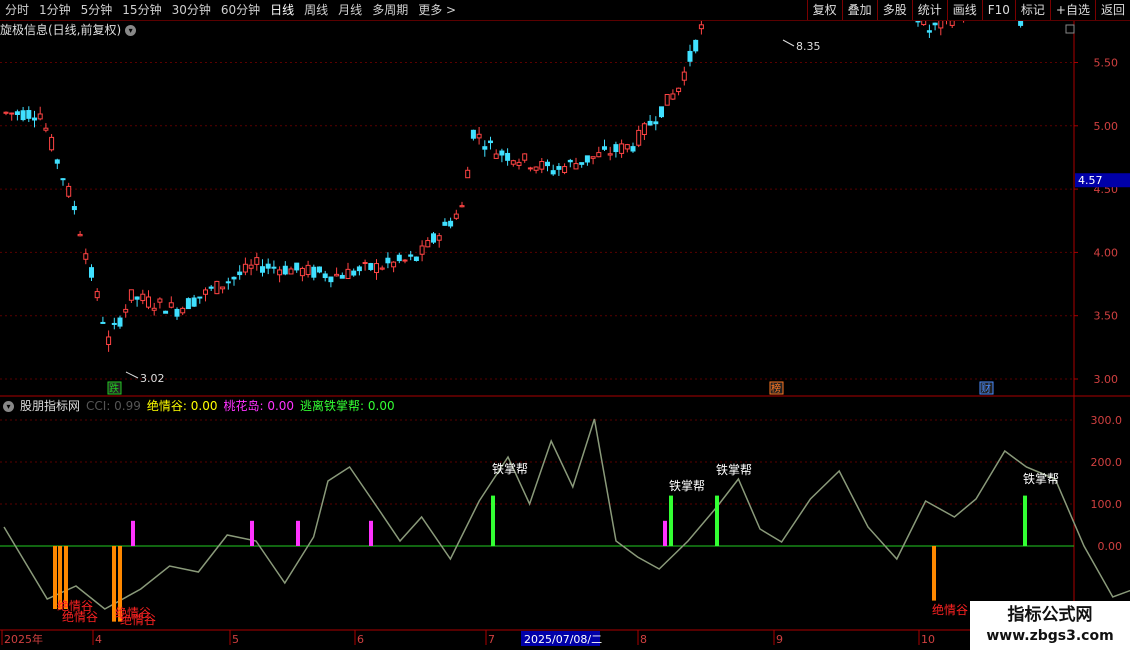 The width and height of the screenshot is (1130, 650). What do you see at coordinates (17, 10) in the screenshot?
I see `tab-period-0: 分时` at bounding box center [17, 10].